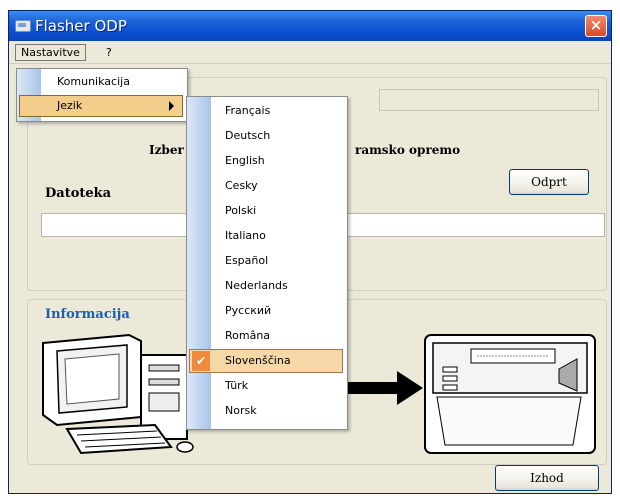 This screenshot has width=620, height=500. I want to click on submenu-arrow-icon, so click(171, 106).